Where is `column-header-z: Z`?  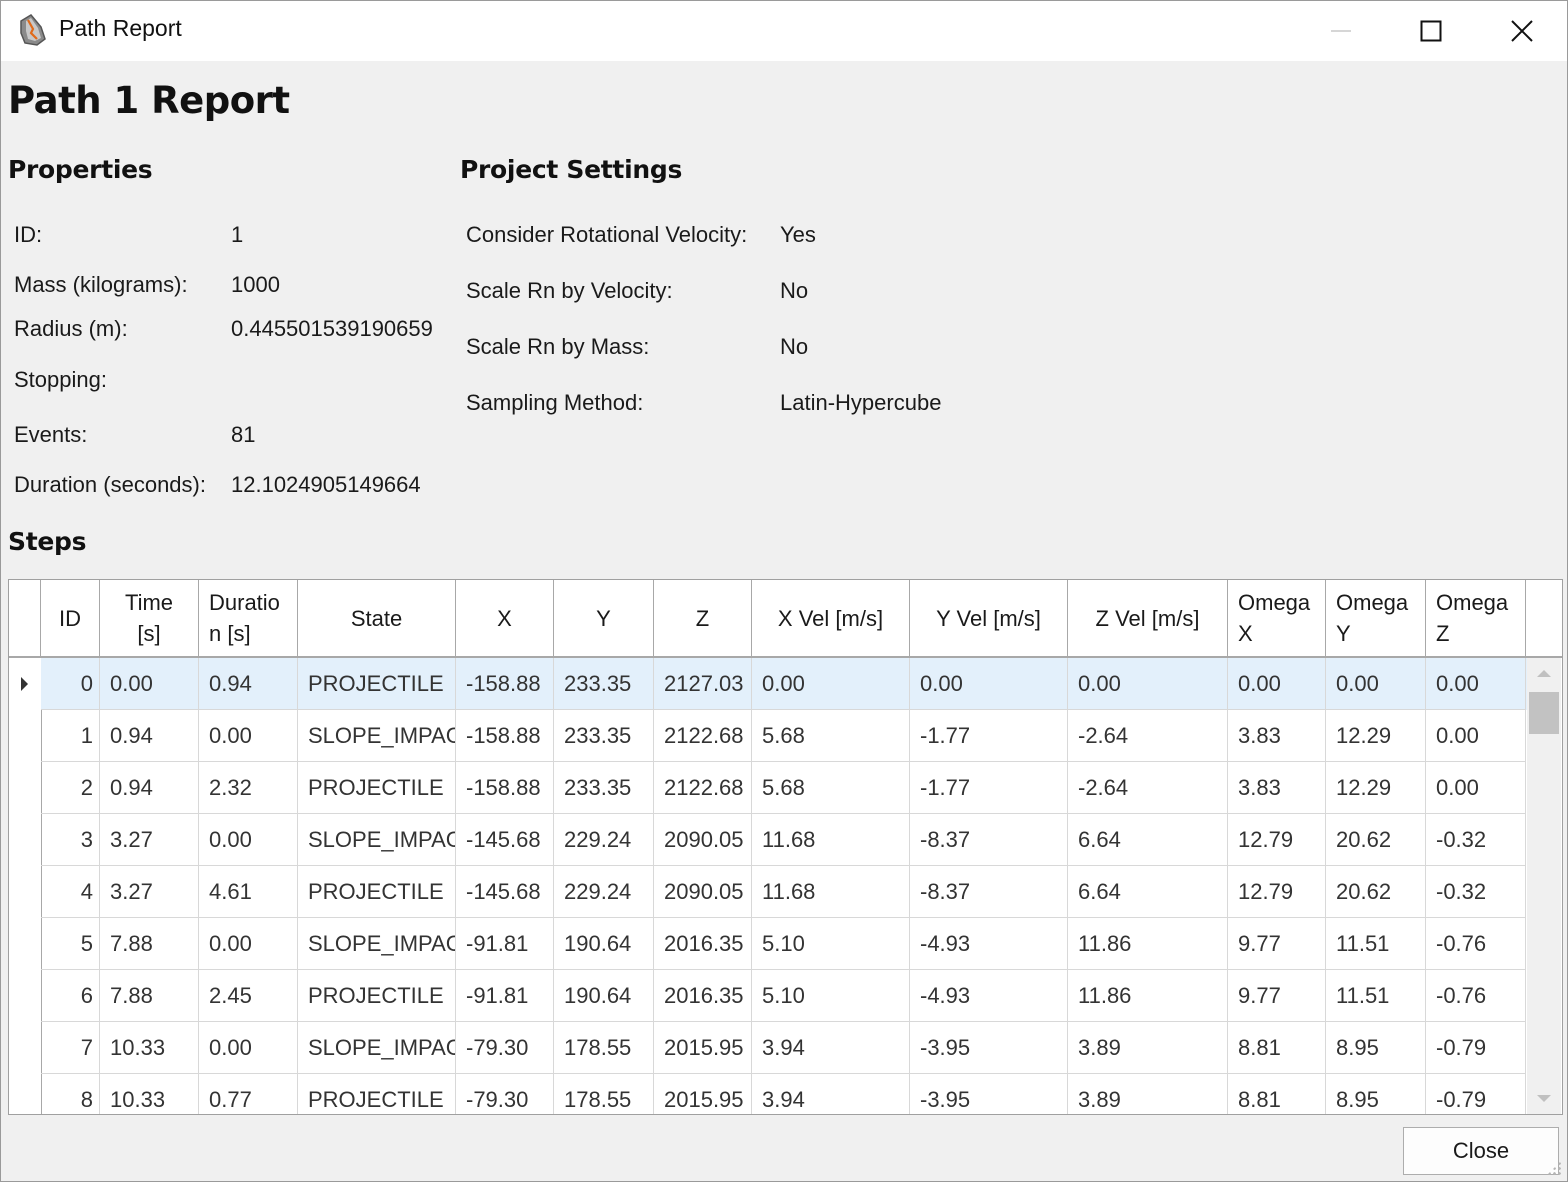 column-header-z: Z is located at coordinates (703, 618).